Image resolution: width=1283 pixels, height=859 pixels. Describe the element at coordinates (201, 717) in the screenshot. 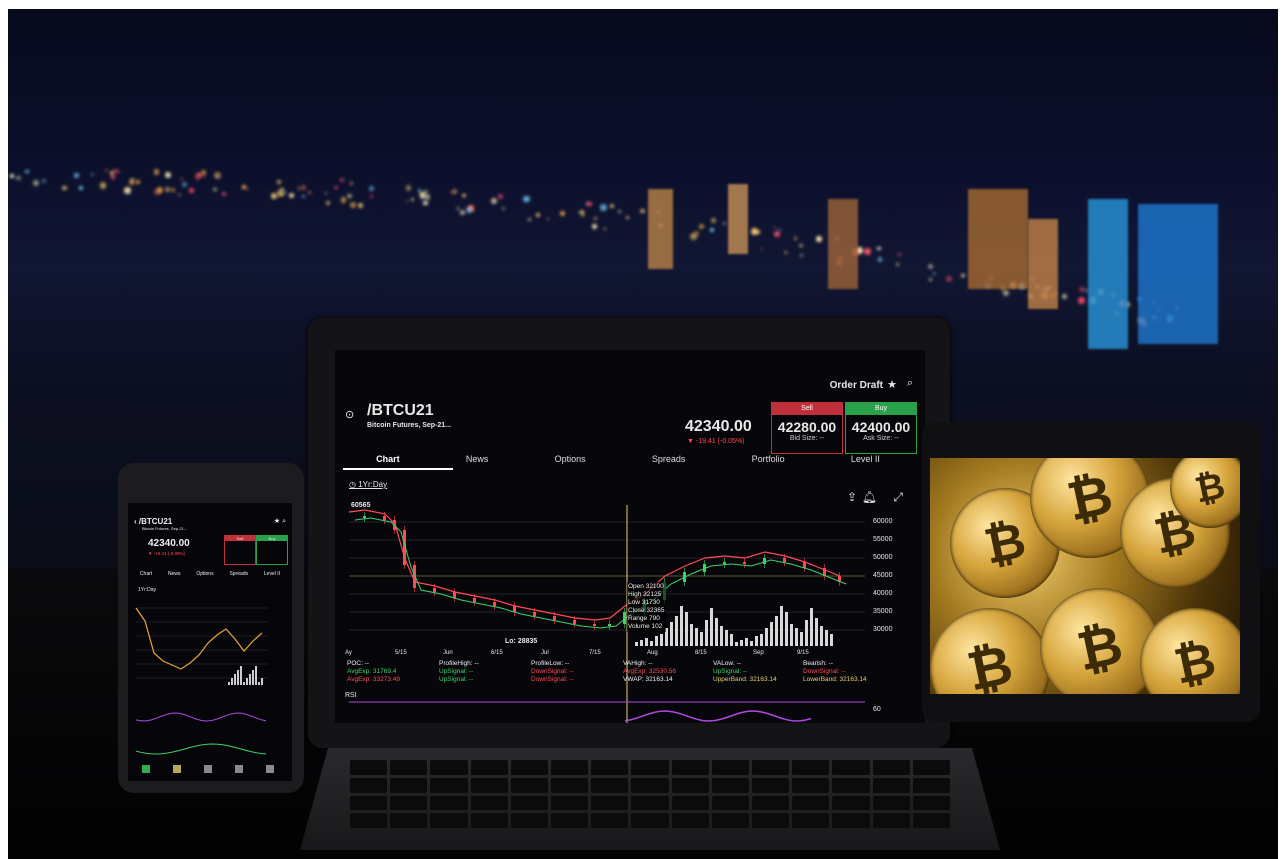

I see `rsi-line` at that location.